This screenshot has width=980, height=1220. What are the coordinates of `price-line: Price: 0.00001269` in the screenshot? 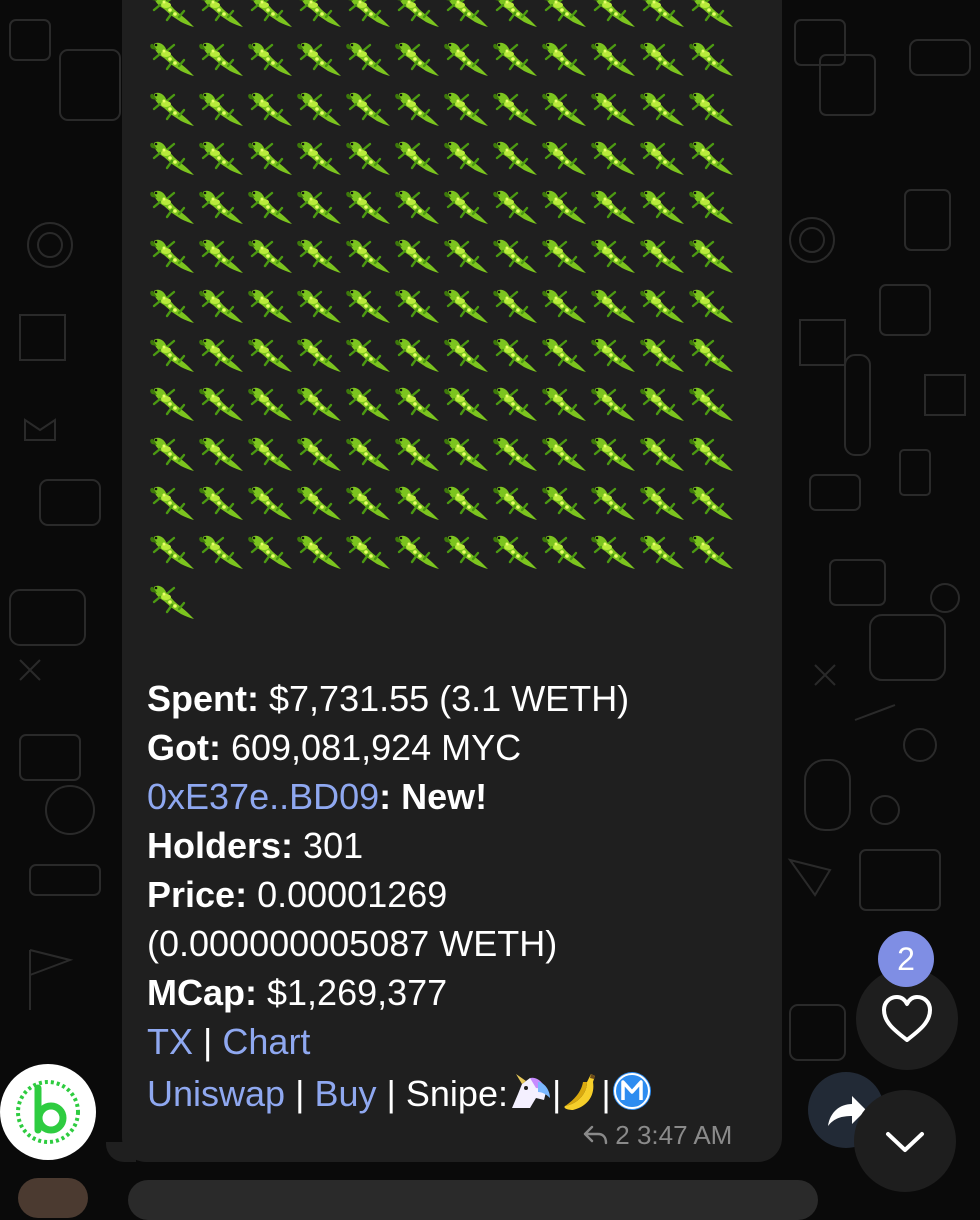 It's located at (297, 895).